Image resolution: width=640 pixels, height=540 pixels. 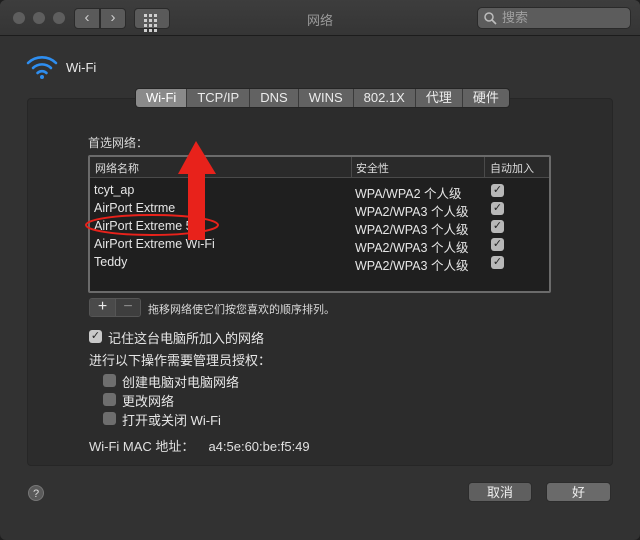 What do you see at coordinates (319, 245) in the screenshot?
I see `table-row: AirPort Extreme Wi-Fi WPA2/WPA3 个人级 ✓` at bounding box center [319, 245].